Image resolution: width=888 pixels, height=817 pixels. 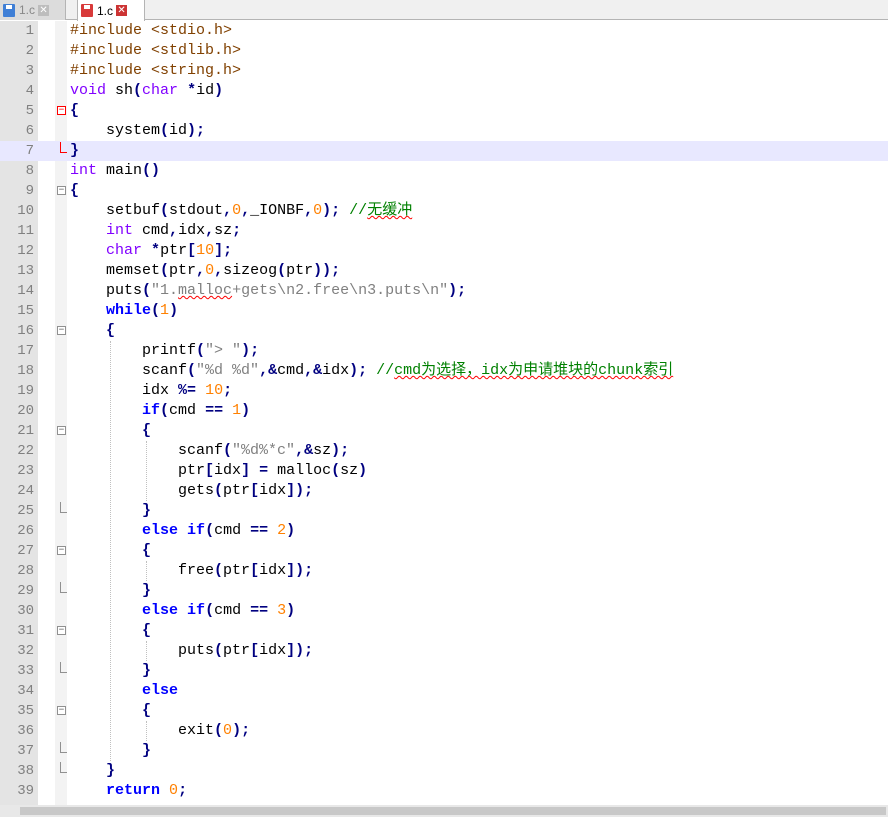 What do you see at coordinates (174, 230) in the screenshot?
I see `code-token: ,` at bounding box center [174, 230].